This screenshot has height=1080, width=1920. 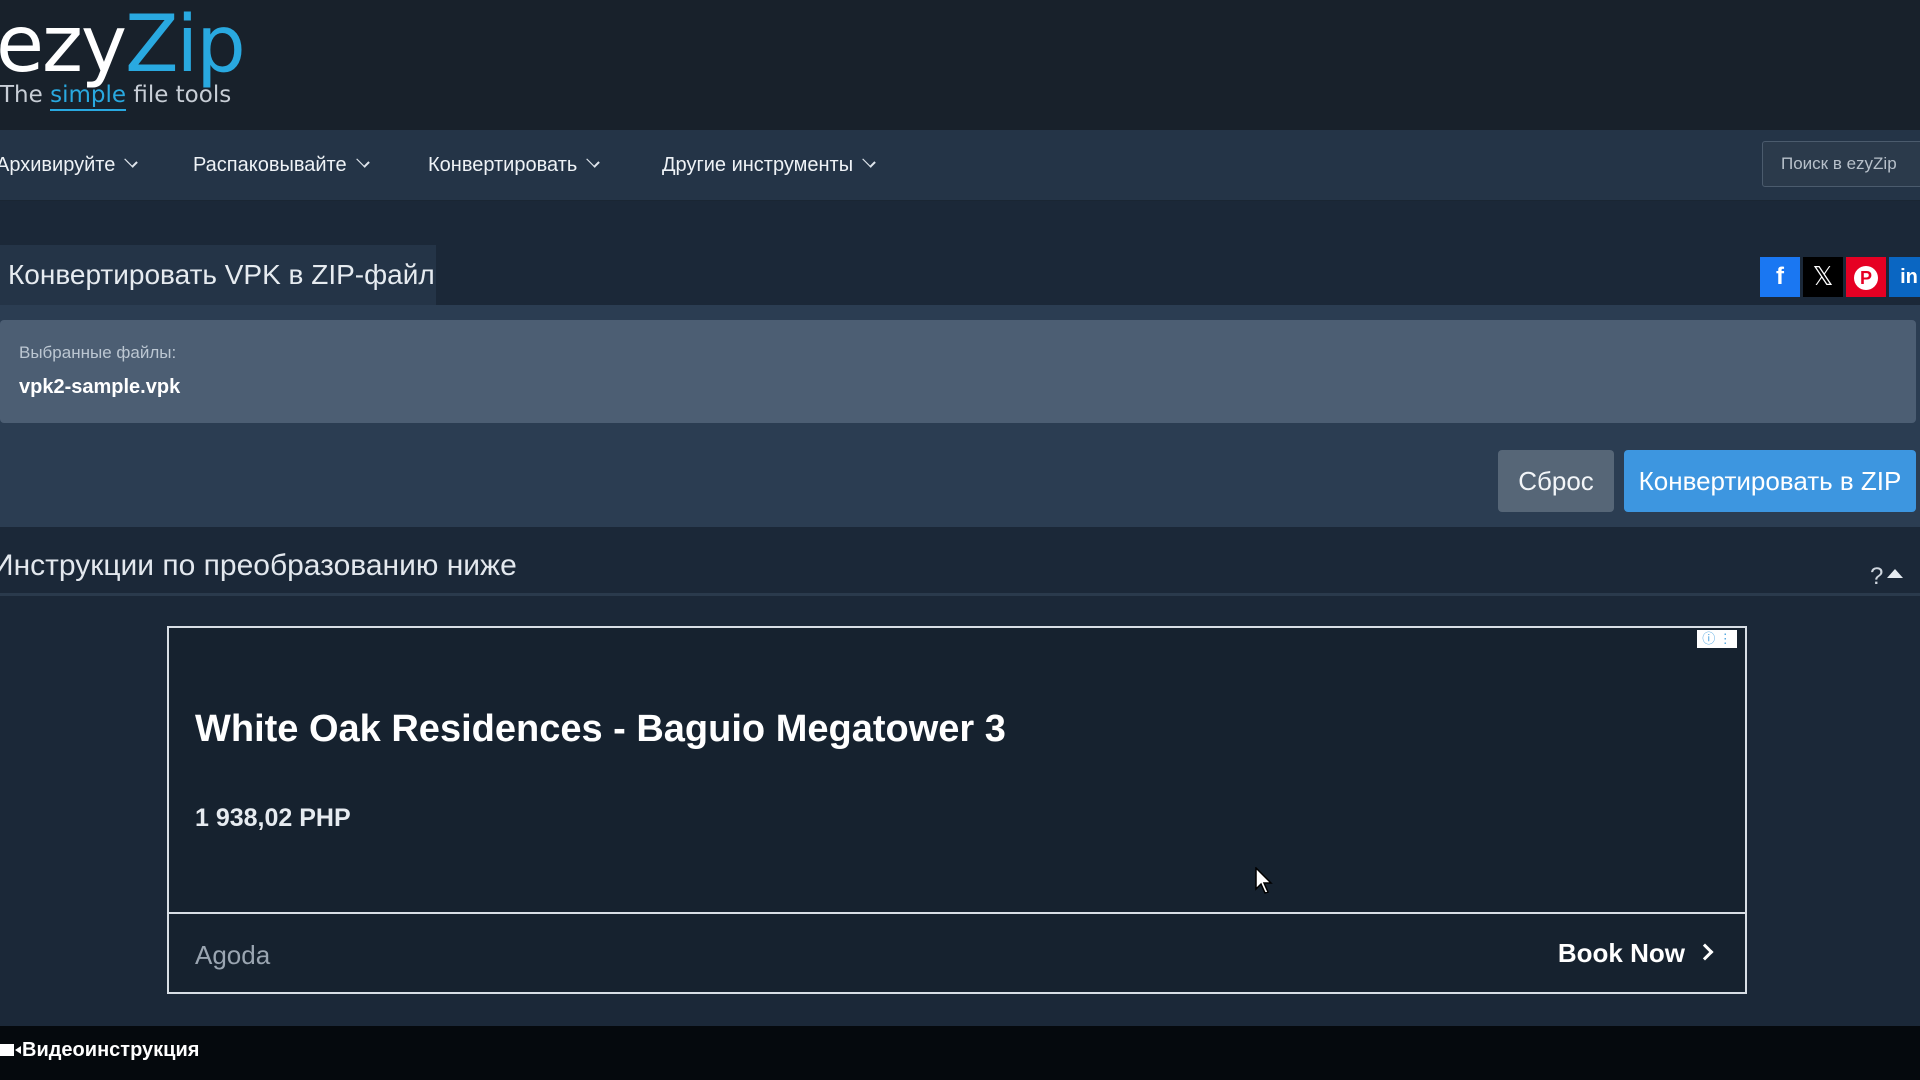 What do you see at coordinates (960, 594) in the screenshot?
I see `section-divider` at bounding box center [960, 594].